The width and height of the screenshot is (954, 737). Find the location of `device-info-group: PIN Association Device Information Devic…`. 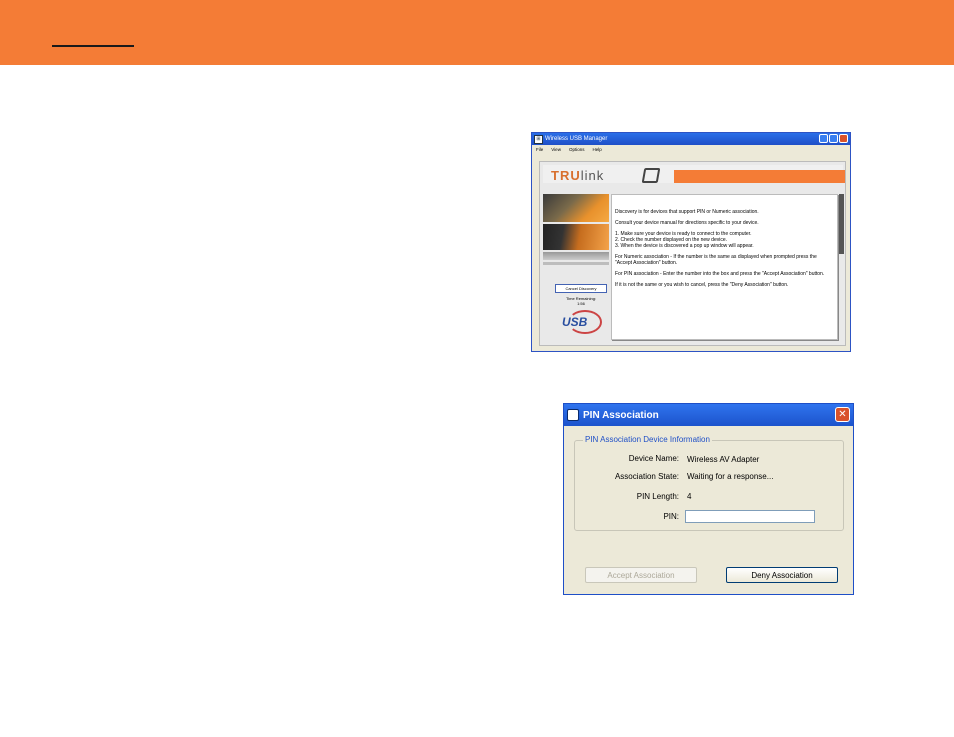

device-info-group: PIN Association Device Information Devic… is located at coordinates (709, 483).